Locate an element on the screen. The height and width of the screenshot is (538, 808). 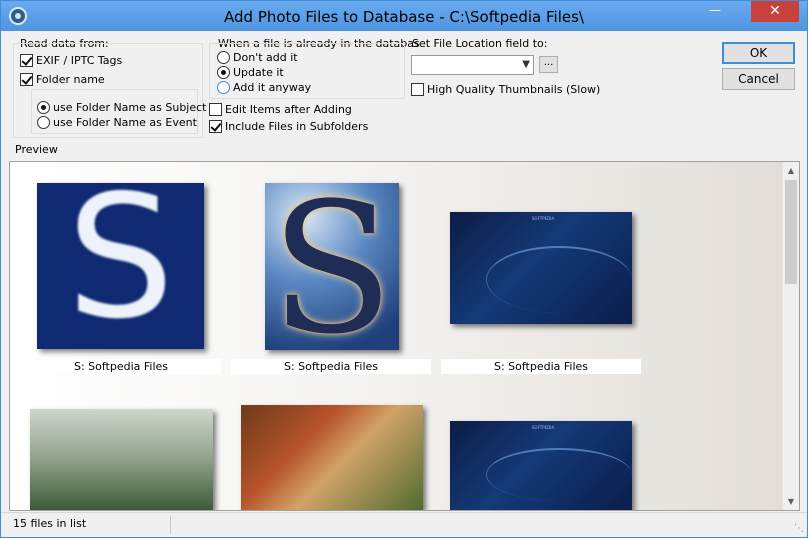
preview-label: Preview is located at coordinates (36, 149).